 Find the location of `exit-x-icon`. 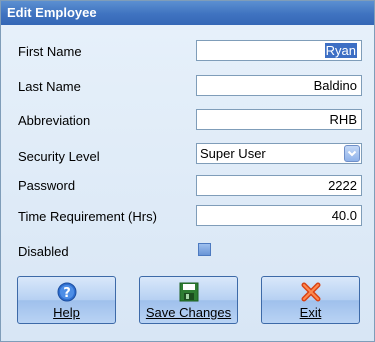

exit-x-icon is located at coordinates (311, 292).